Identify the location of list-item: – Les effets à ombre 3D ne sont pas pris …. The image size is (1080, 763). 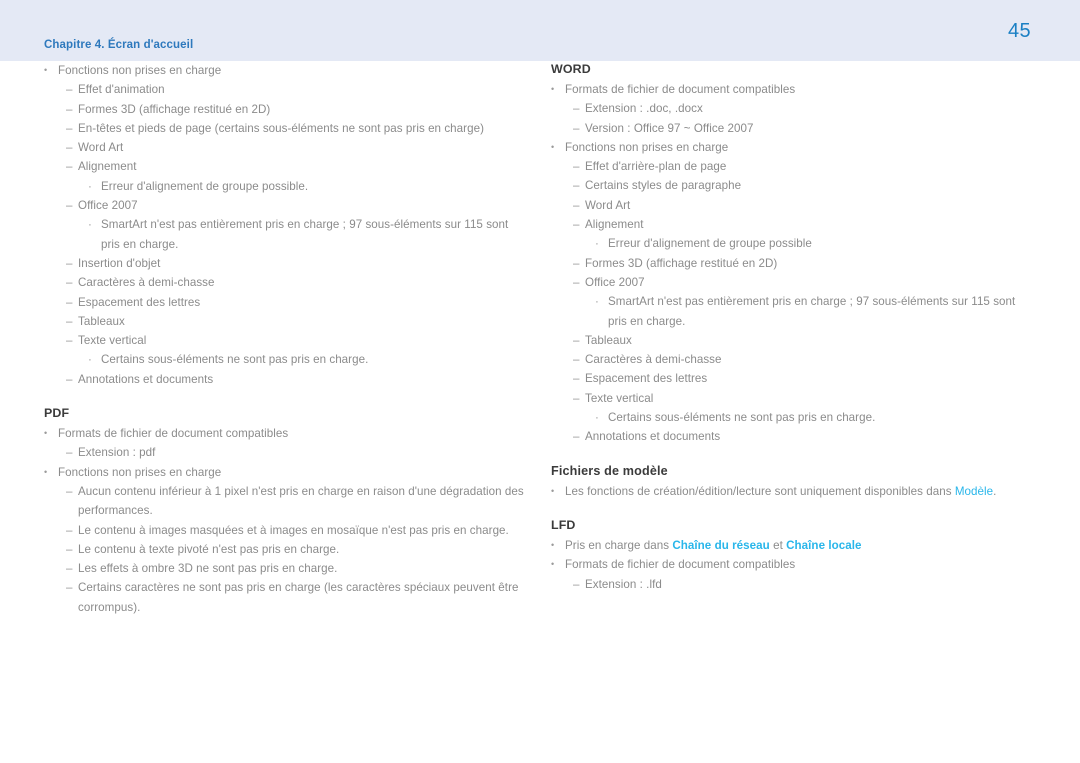
(295, 568).